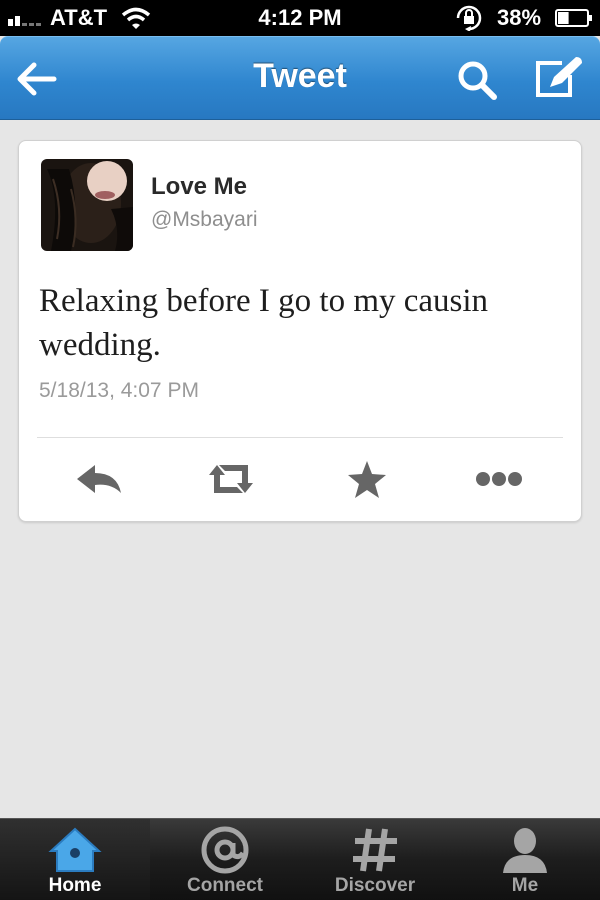  Describe the element at coordinates (573, 18) in the screenshot. I see `battery-icon` at that location.